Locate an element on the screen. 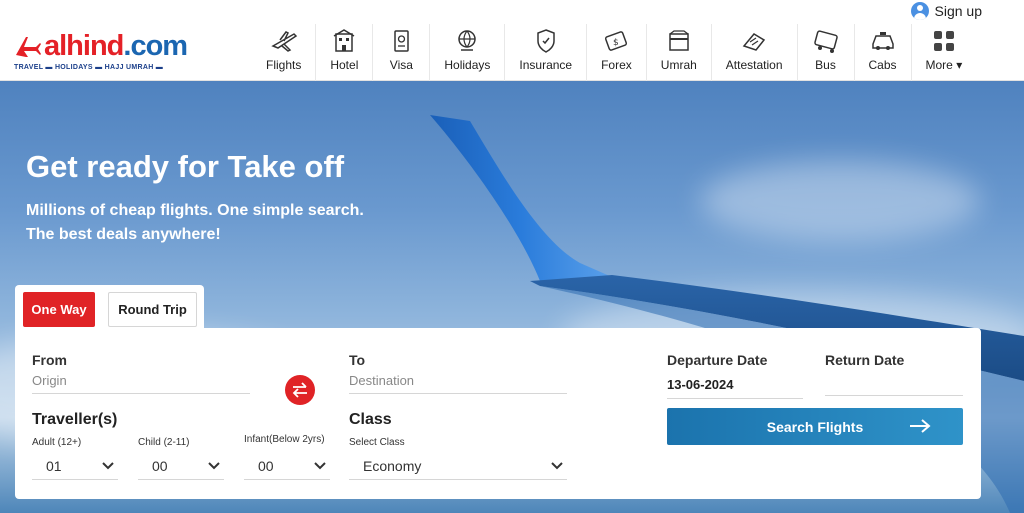 The width and height of the screenshot is (1024, 513). nav-bus: Bus is located at coordinates (825, 52).